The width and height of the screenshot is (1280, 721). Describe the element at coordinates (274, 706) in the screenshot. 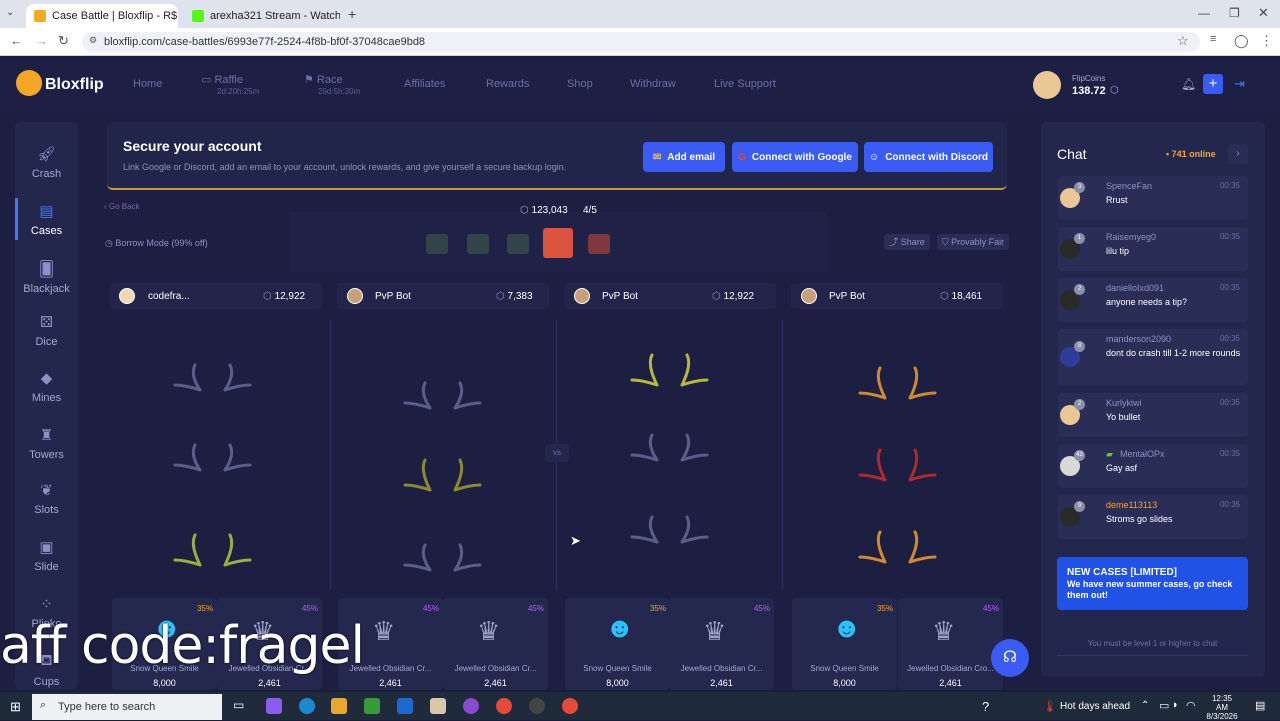

I see `copilot-icon` at that location.